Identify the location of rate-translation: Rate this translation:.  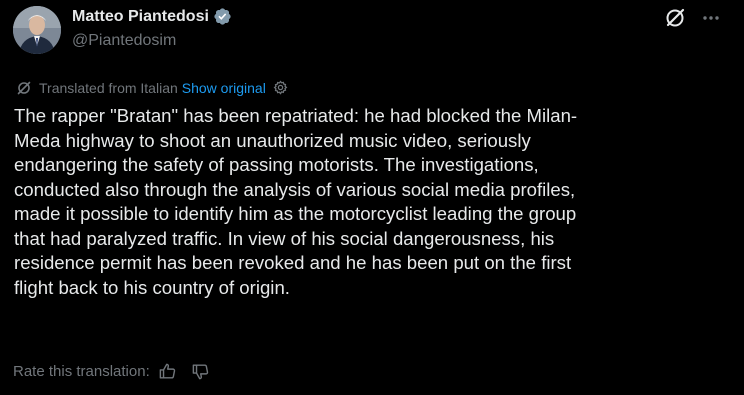
(118, 371).